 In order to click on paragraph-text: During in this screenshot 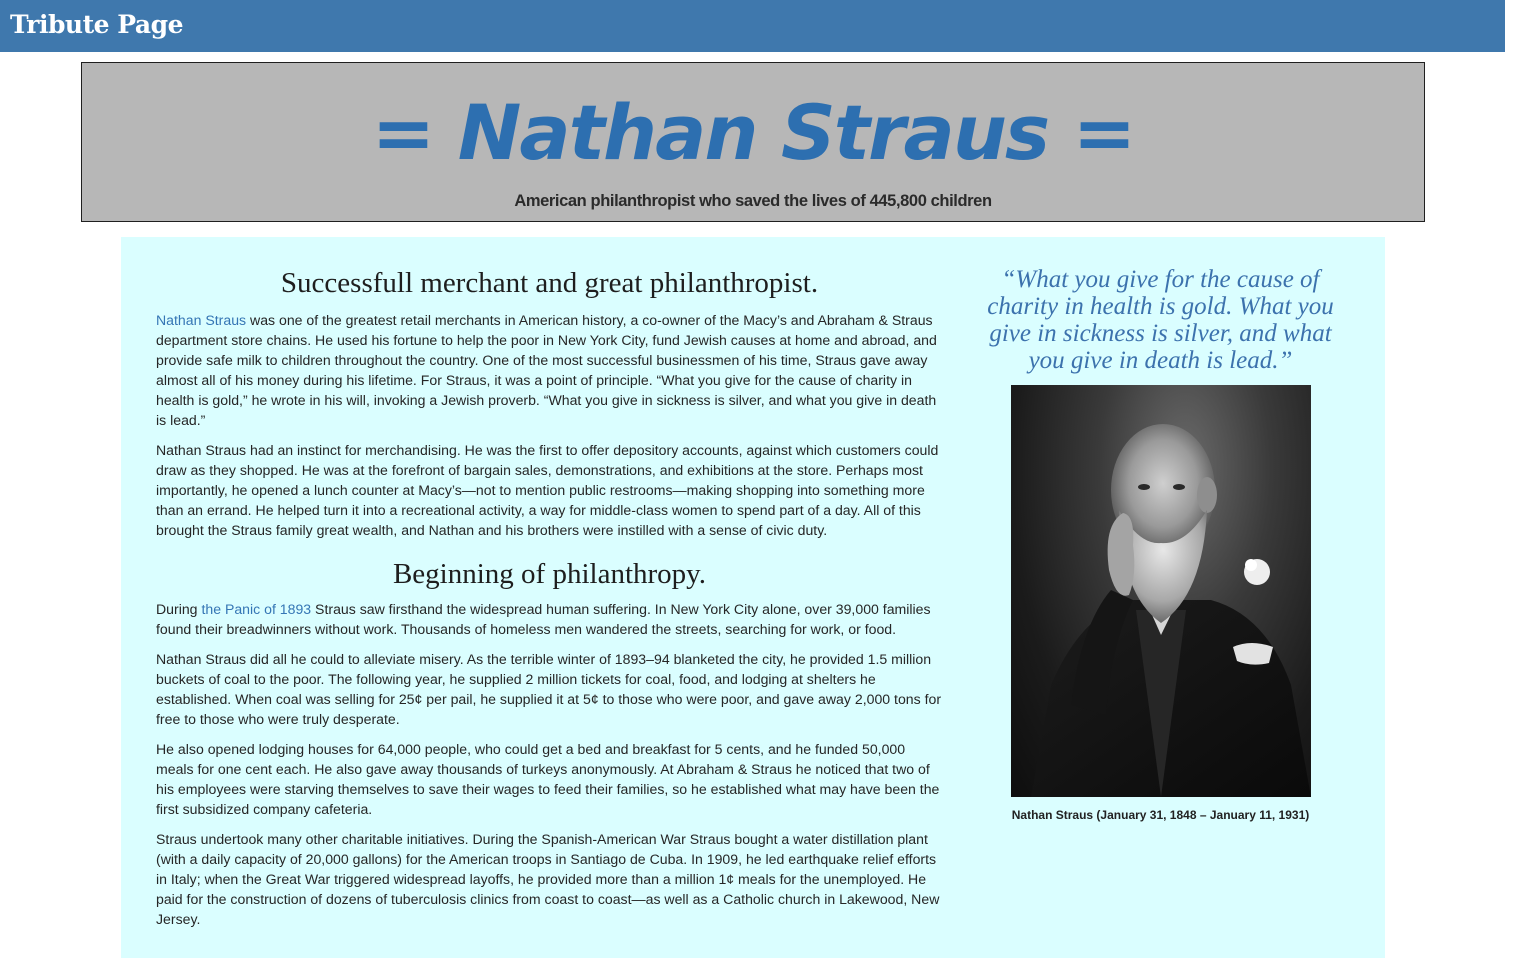, I will do `click(179, 609)`.